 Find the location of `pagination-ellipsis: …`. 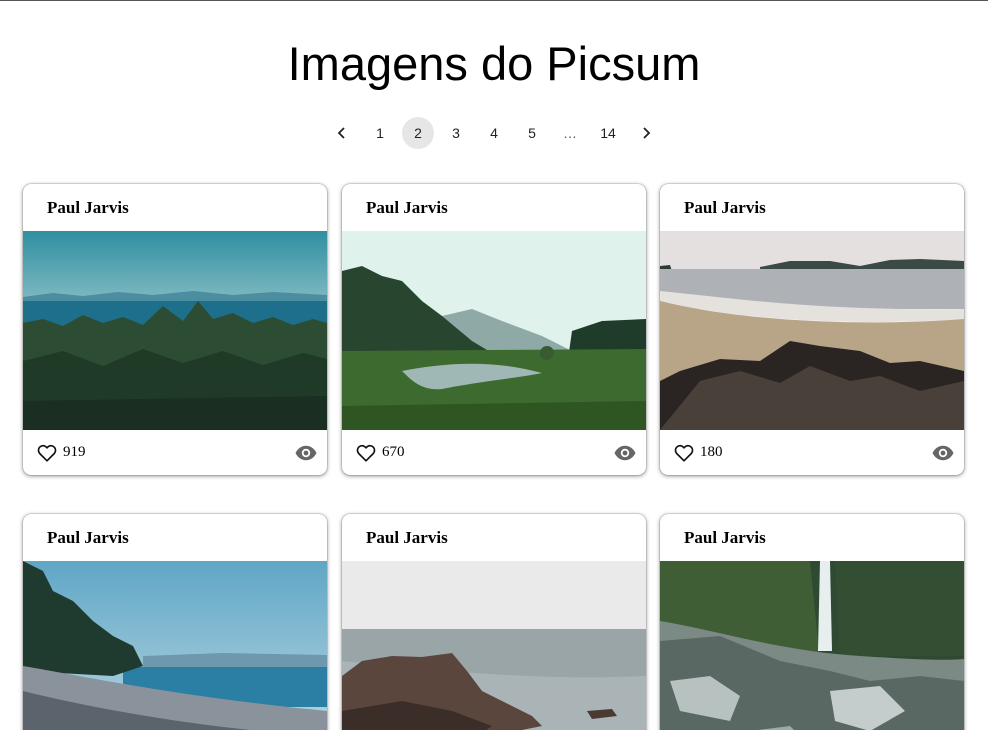

pagination-ellipsis: … is located at coordinates (570, 133).